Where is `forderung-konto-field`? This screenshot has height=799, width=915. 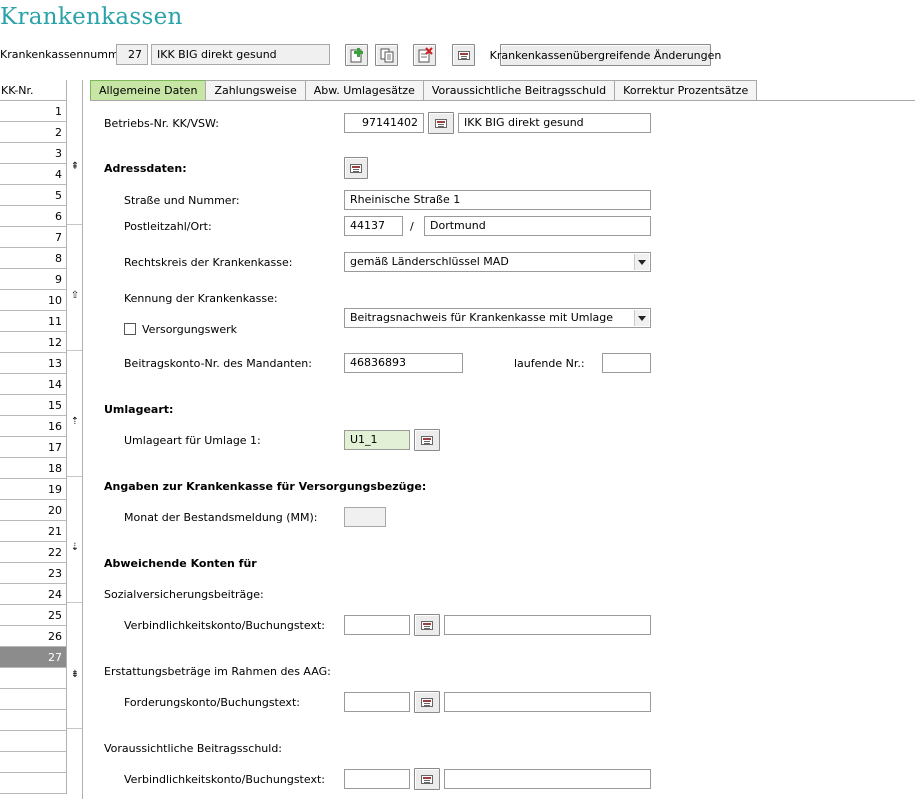
forderung-konto-field is located at coordinates (377, 702).